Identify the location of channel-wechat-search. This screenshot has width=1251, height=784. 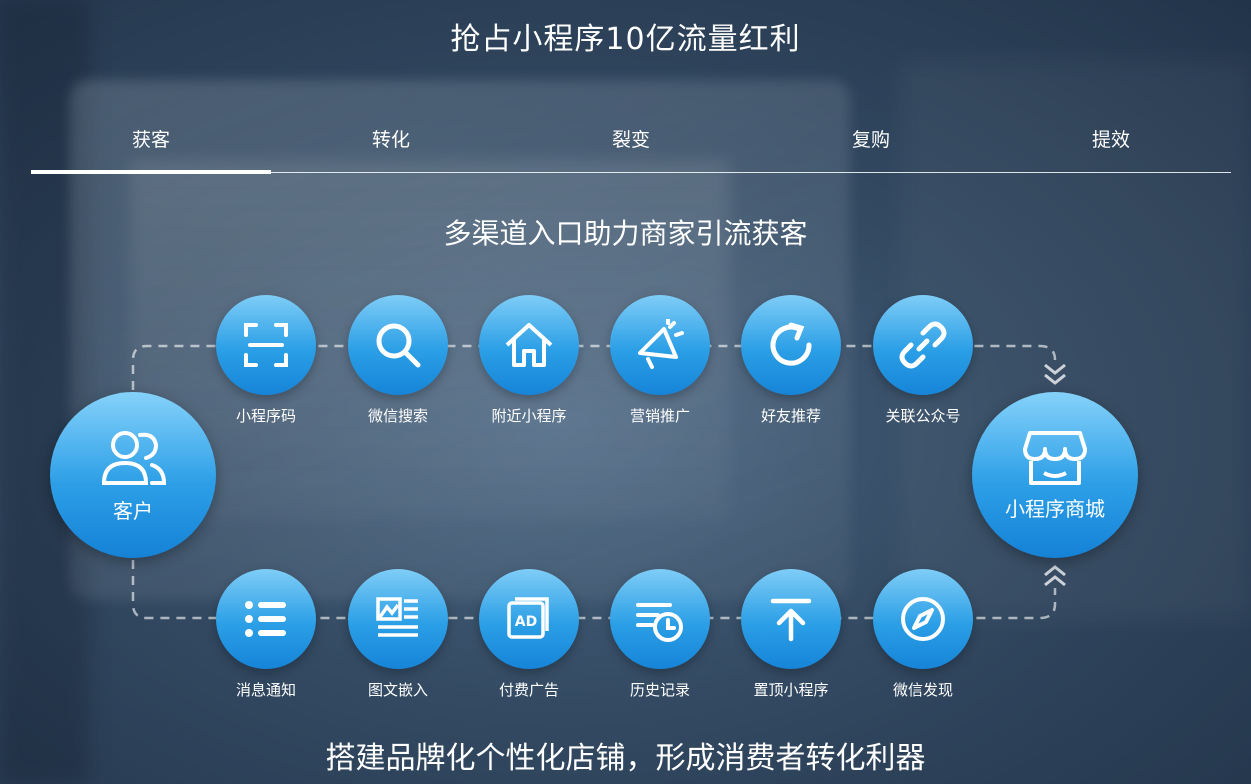
(398, 345).